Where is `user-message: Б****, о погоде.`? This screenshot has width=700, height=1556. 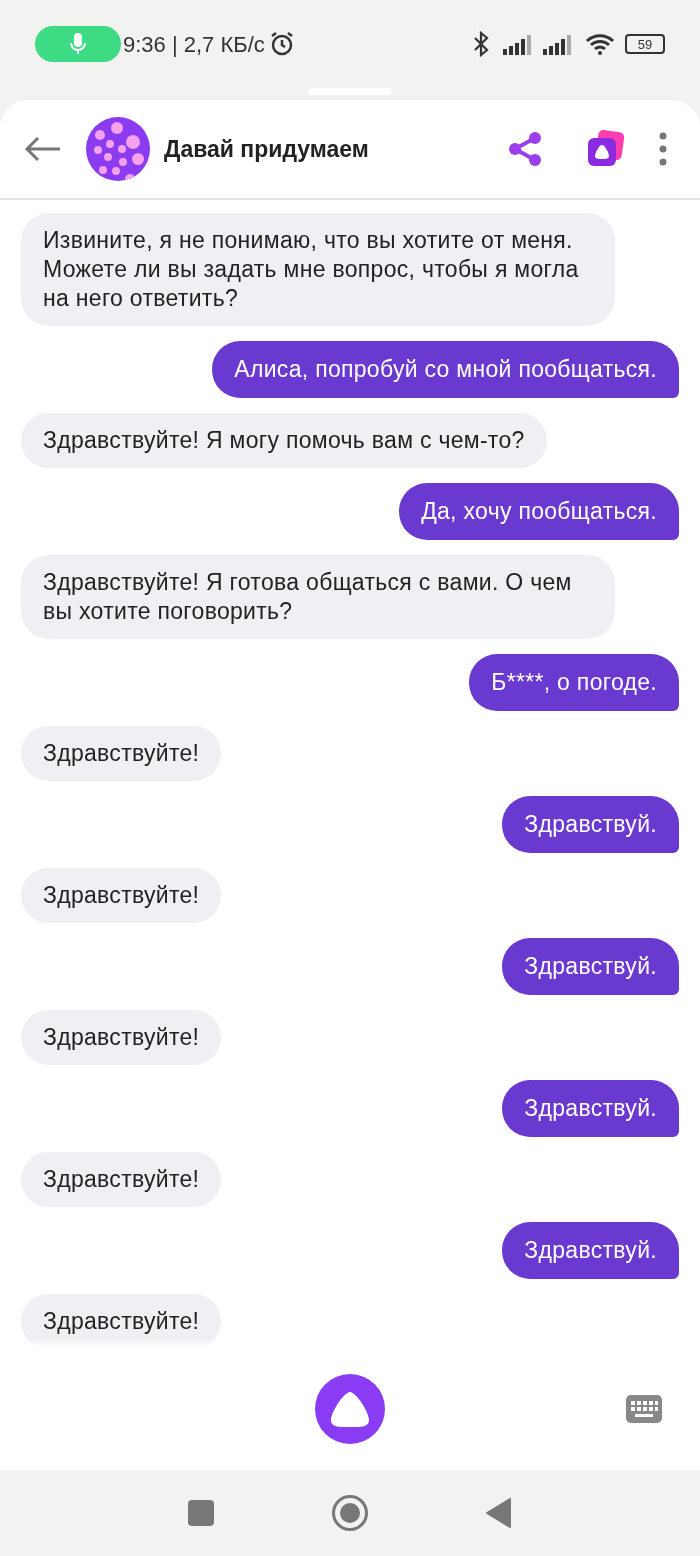 user-message: Б****, о погоде. is located at coordinates (574, 682).